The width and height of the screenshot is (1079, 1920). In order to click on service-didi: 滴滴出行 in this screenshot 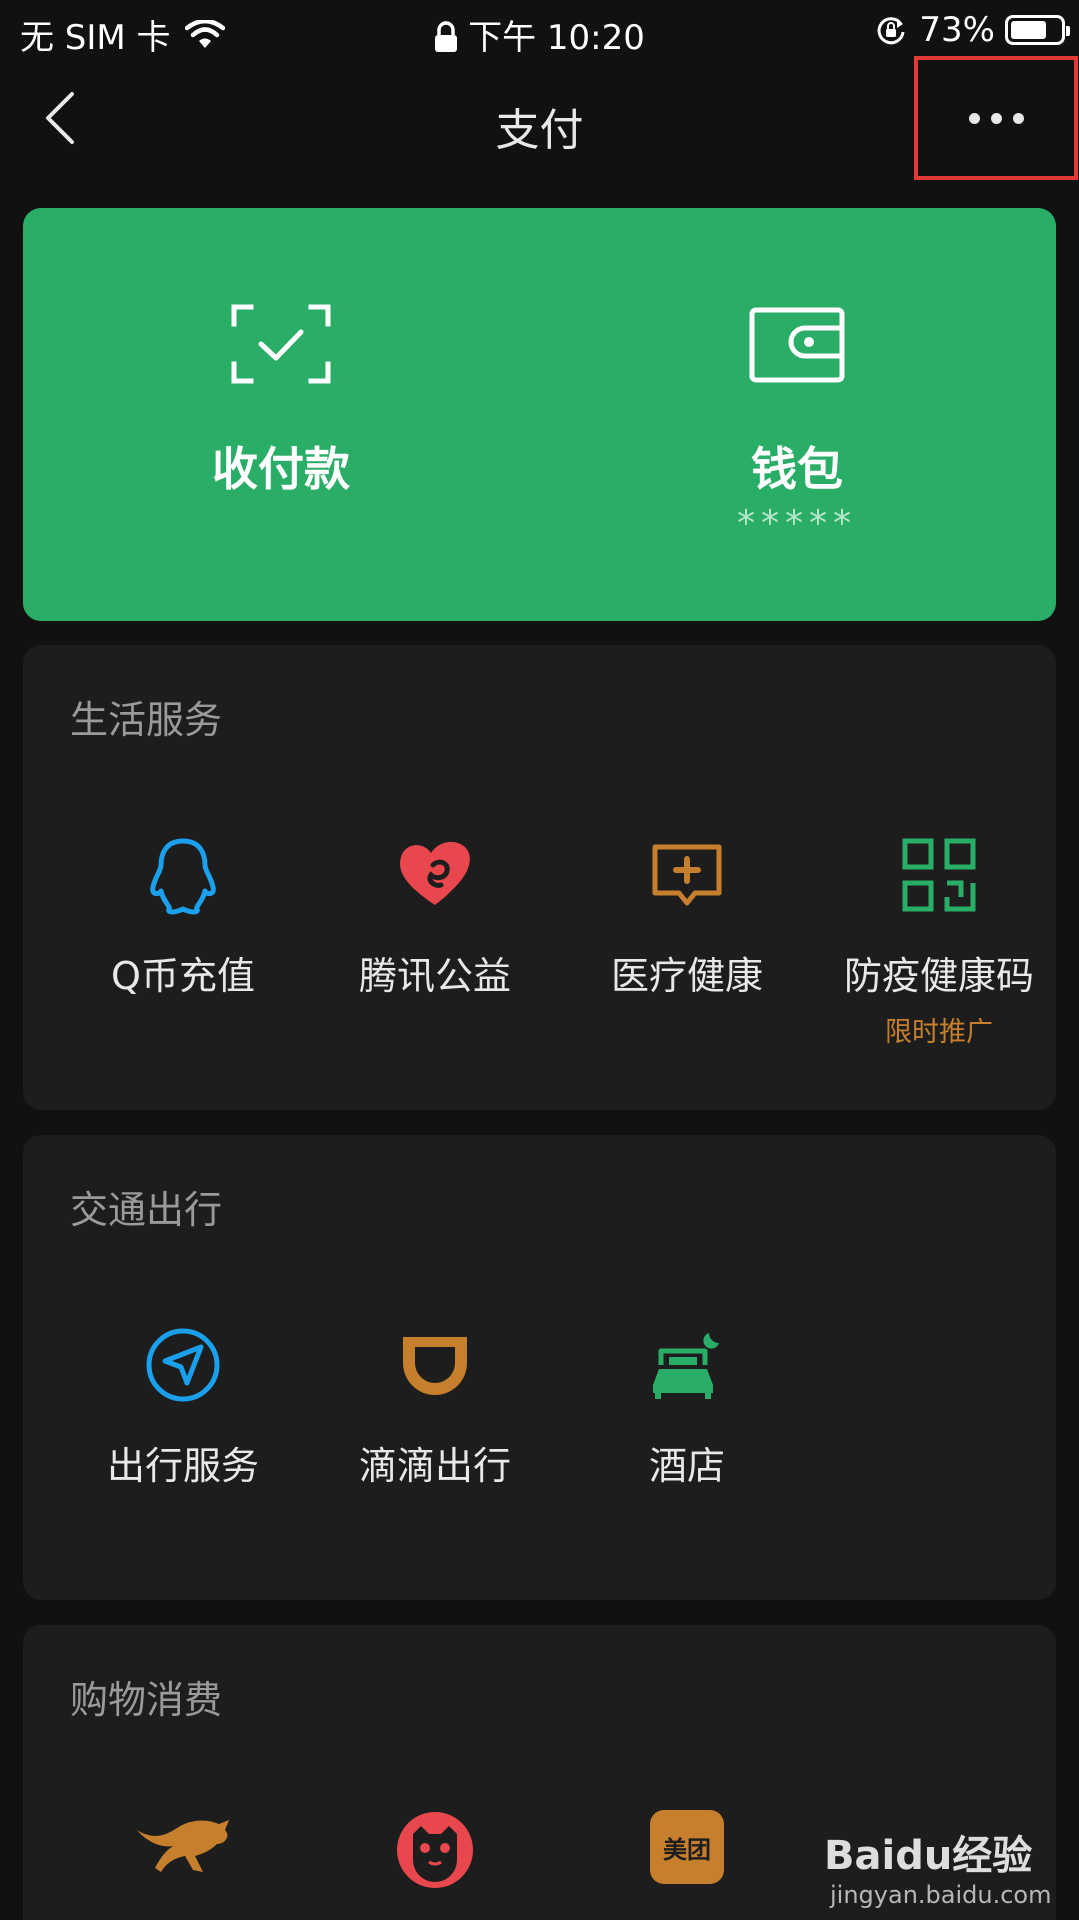, I will do `click(435, 1407)`.